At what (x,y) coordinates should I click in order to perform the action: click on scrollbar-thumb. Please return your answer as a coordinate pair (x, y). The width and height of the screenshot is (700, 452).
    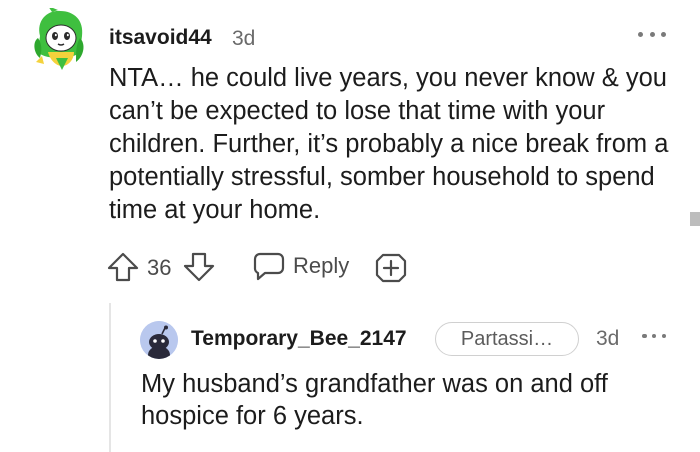
    Looking at the image, I should click on (695, 219).